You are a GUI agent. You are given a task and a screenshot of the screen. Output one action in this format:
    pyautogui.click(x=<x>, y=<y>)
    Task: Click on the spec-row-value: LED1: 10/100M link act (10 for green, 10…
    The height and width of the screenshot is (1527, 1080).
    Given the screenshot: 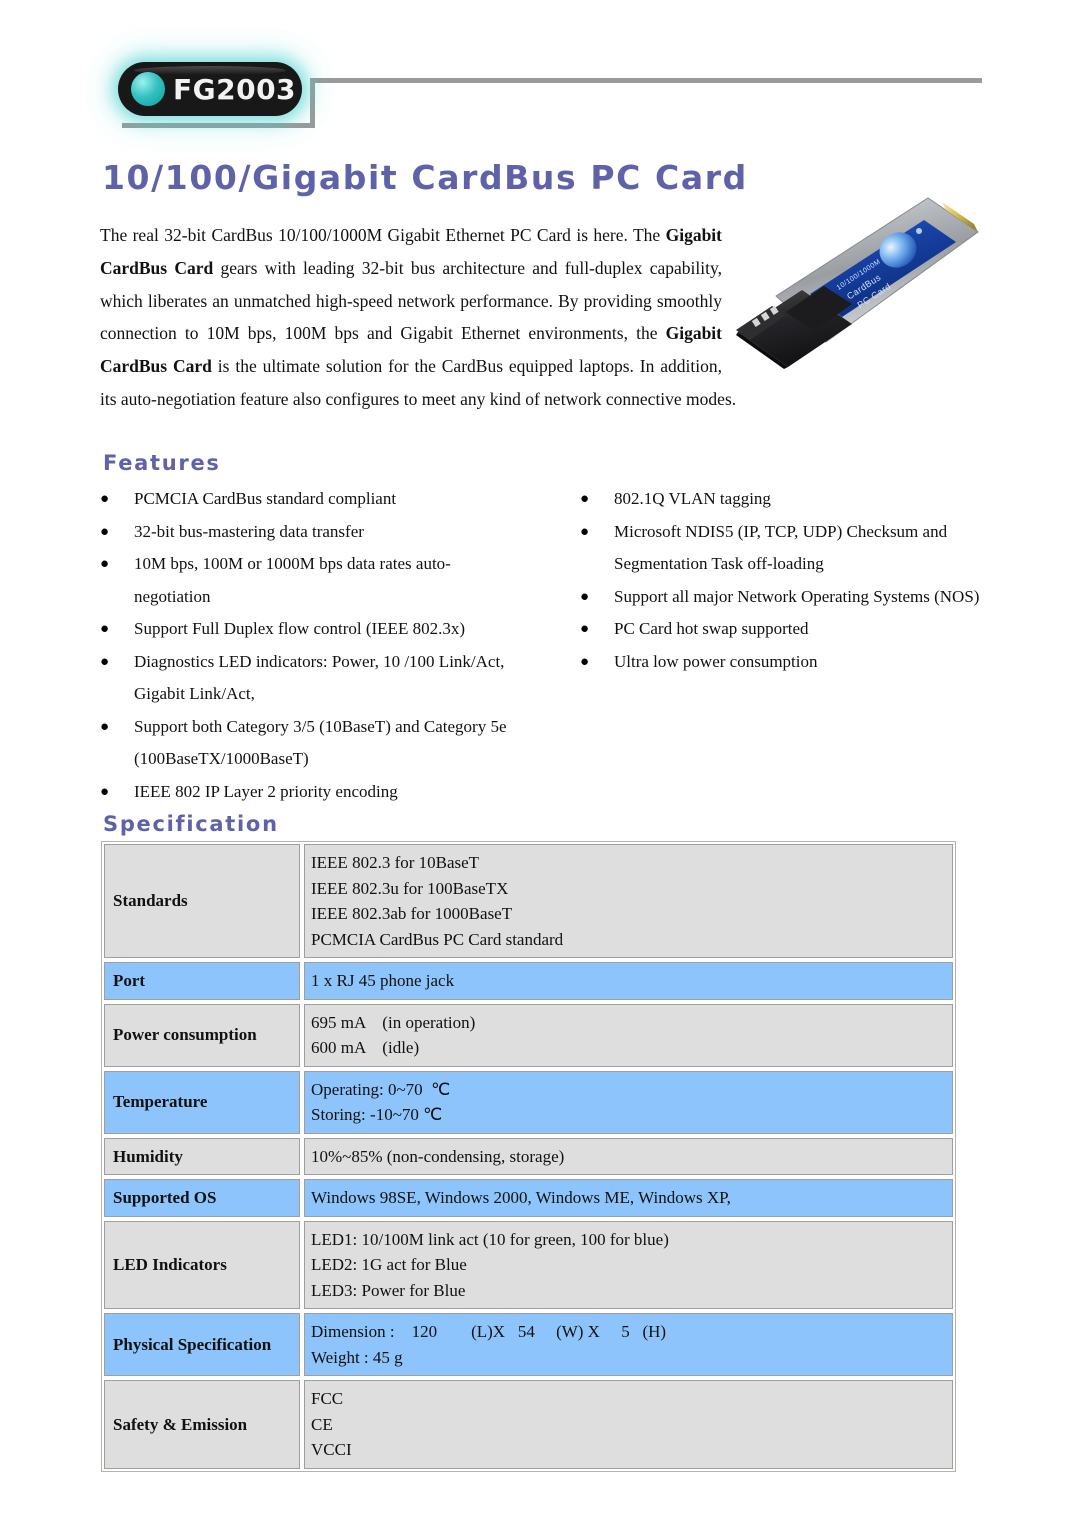 What is the action you would take?
    pyautogui.click(x=628, y=1264)
    